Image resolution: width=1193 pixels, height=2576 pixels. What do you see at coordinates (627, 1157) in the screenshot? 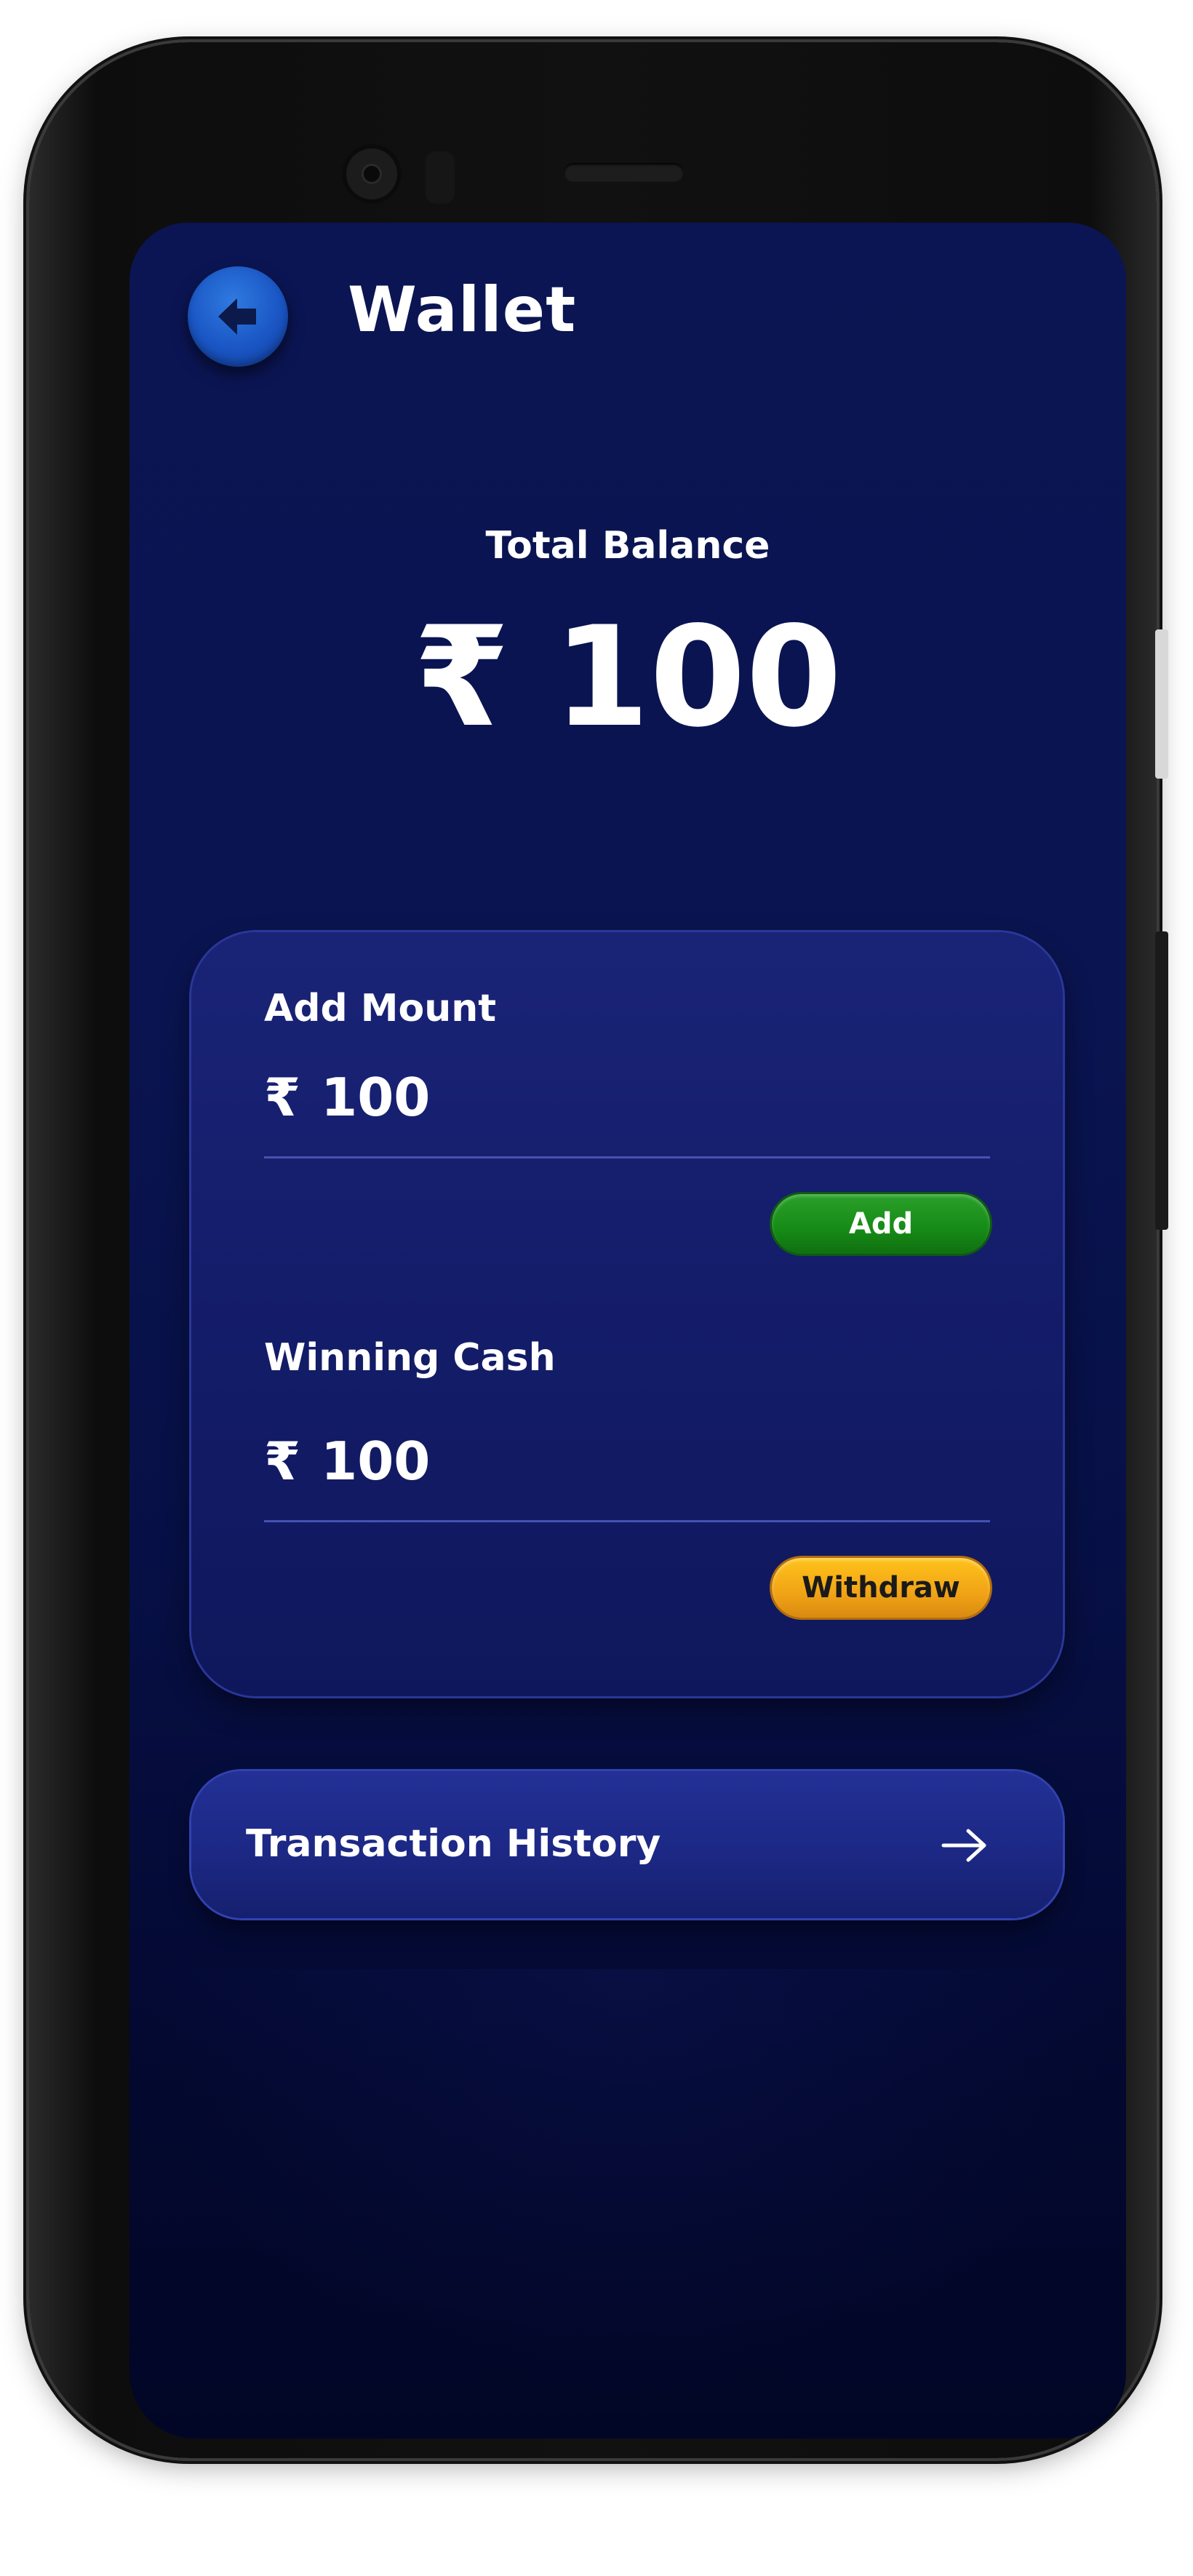
I see `add-amount-underline` at bounding box center [627, 1157].